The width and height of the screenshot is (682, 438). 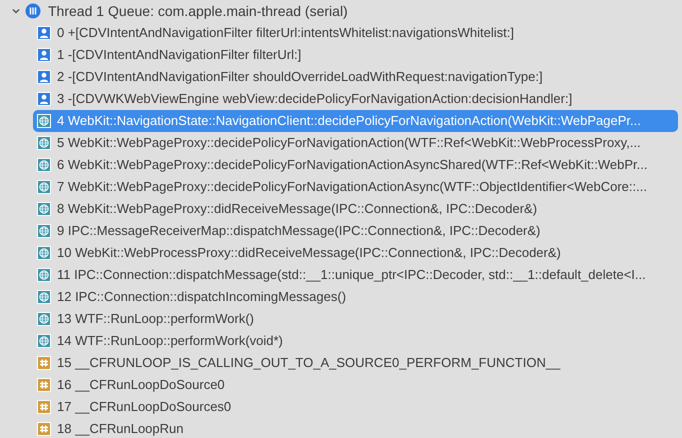 What do you see at coordinates (155, 319) in the screenshot?
I see `frame-label: 13 WTF::RunLoop::performWork()` at bounding box center [155, 319].